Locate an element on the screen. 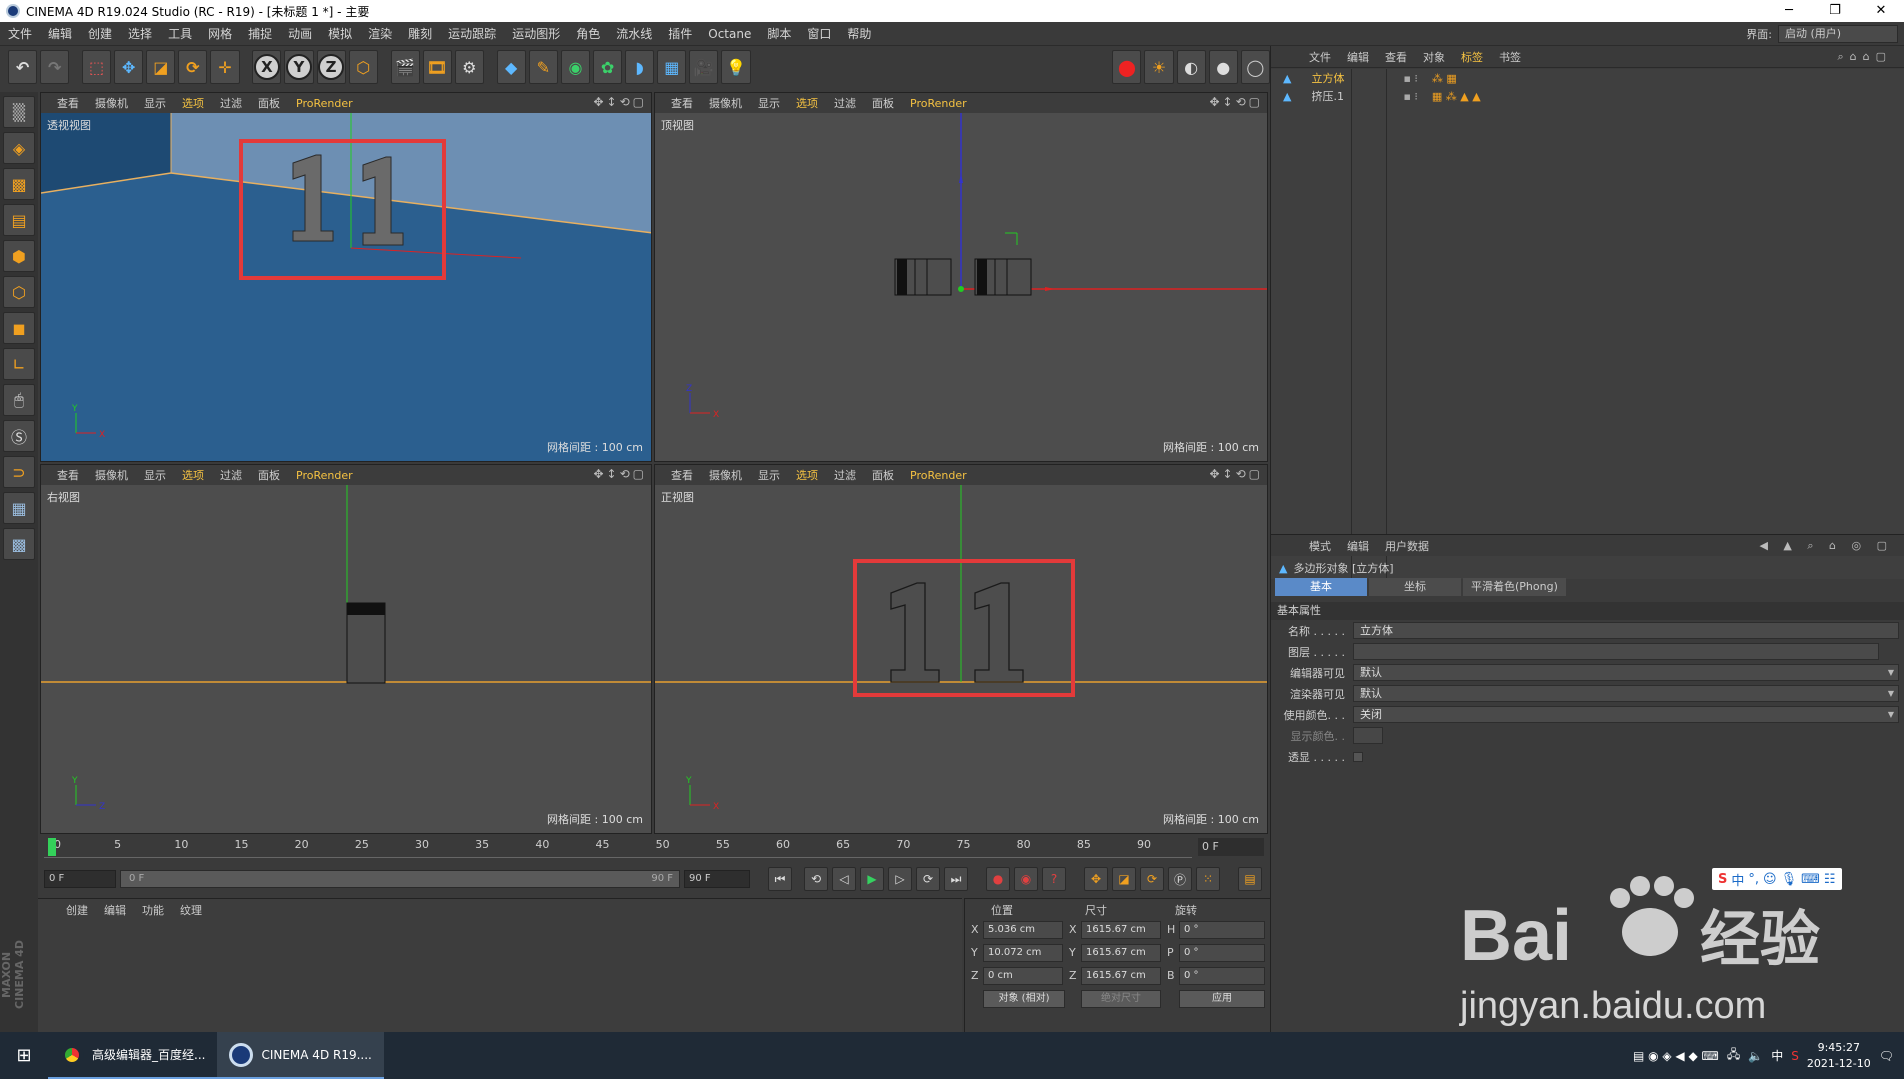 The image size is (1904, 1079). model-mode-icon: ◈ is located at coordinates (19, 148).